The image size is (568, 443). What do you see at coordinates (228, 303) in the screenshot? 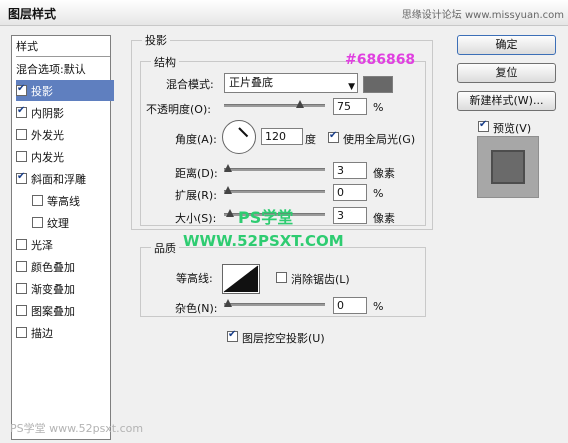
I see `noise-slider-thumb` at bounding box center [228, 303].